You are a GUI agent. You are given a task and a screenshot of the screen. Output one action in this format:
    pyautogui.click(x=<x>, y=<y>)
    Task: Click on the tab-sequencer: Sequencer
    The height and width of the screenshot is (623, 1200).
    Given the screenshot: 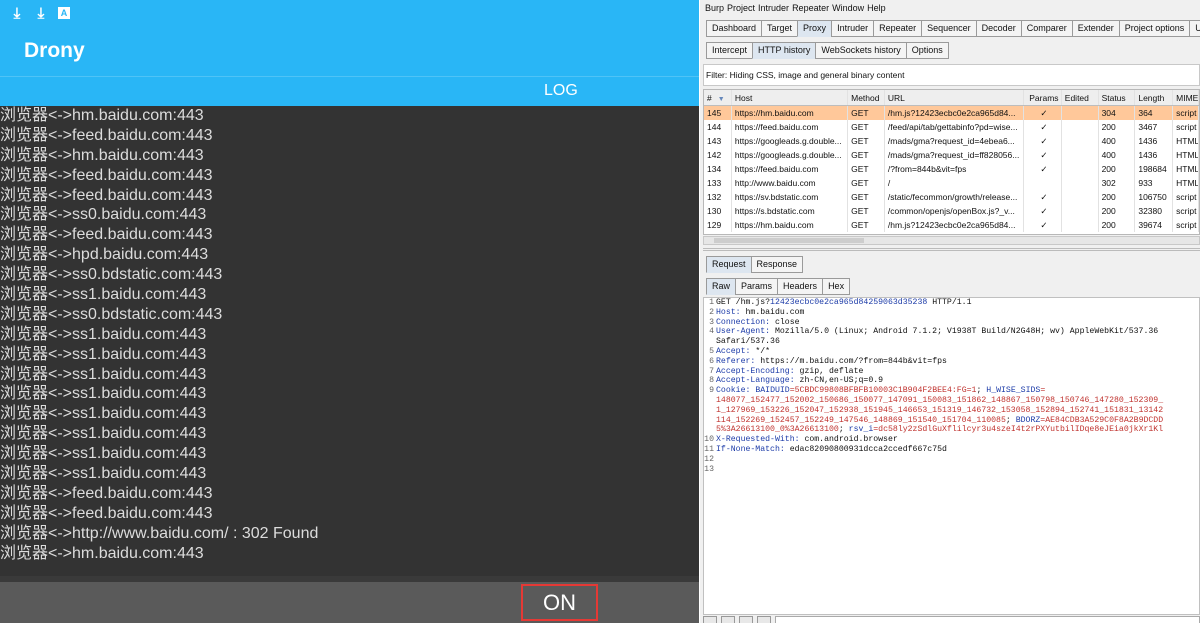 What is the action you would take?
    pyautogui.click(x=949, y=28)
    